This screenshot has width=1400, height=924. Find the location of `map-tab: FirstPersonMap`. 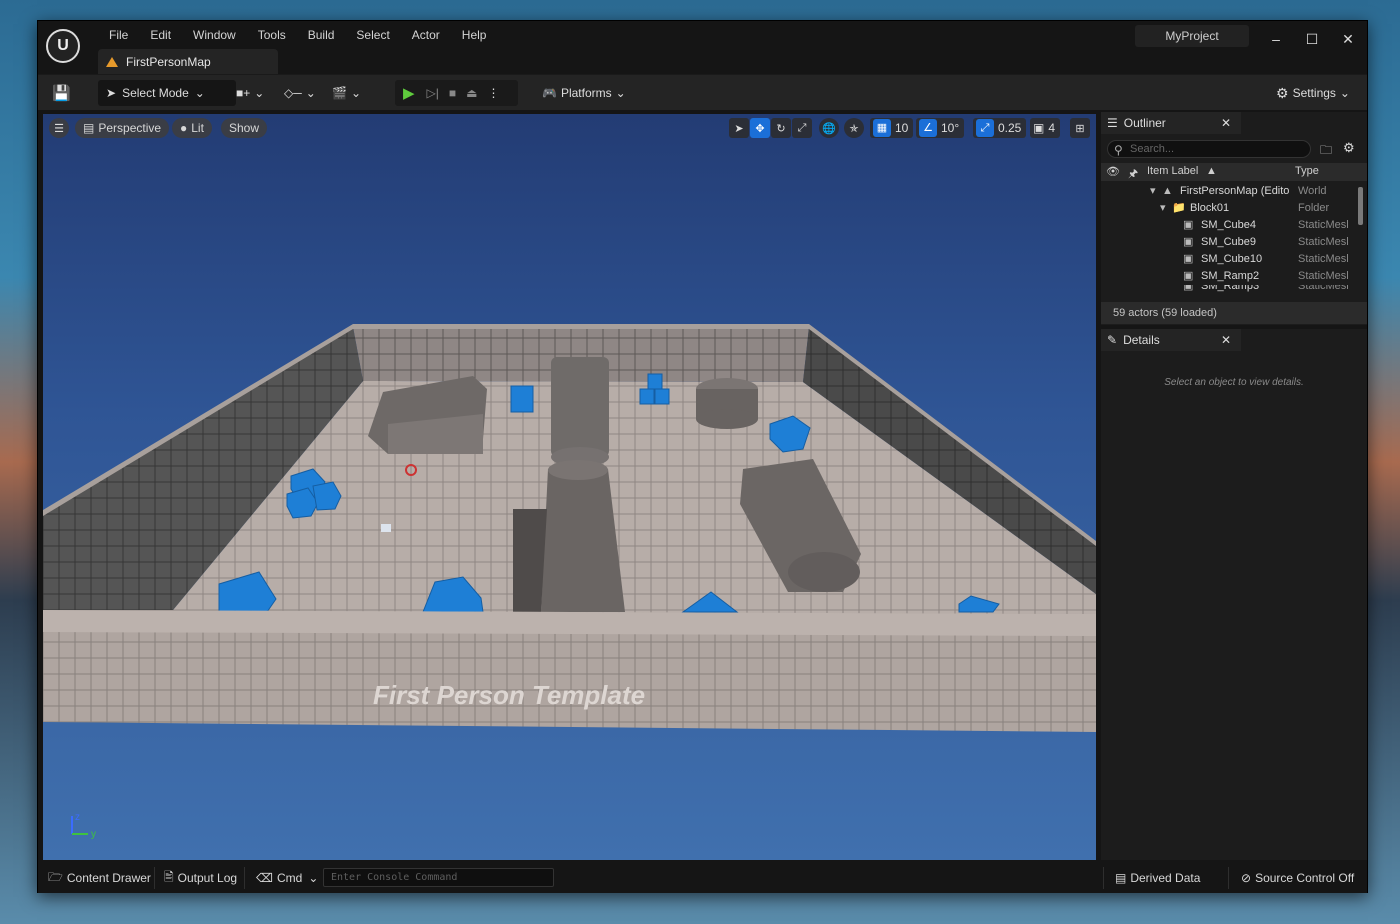

map-tab: FirstPersonMap is located at coordinates (188, 61).